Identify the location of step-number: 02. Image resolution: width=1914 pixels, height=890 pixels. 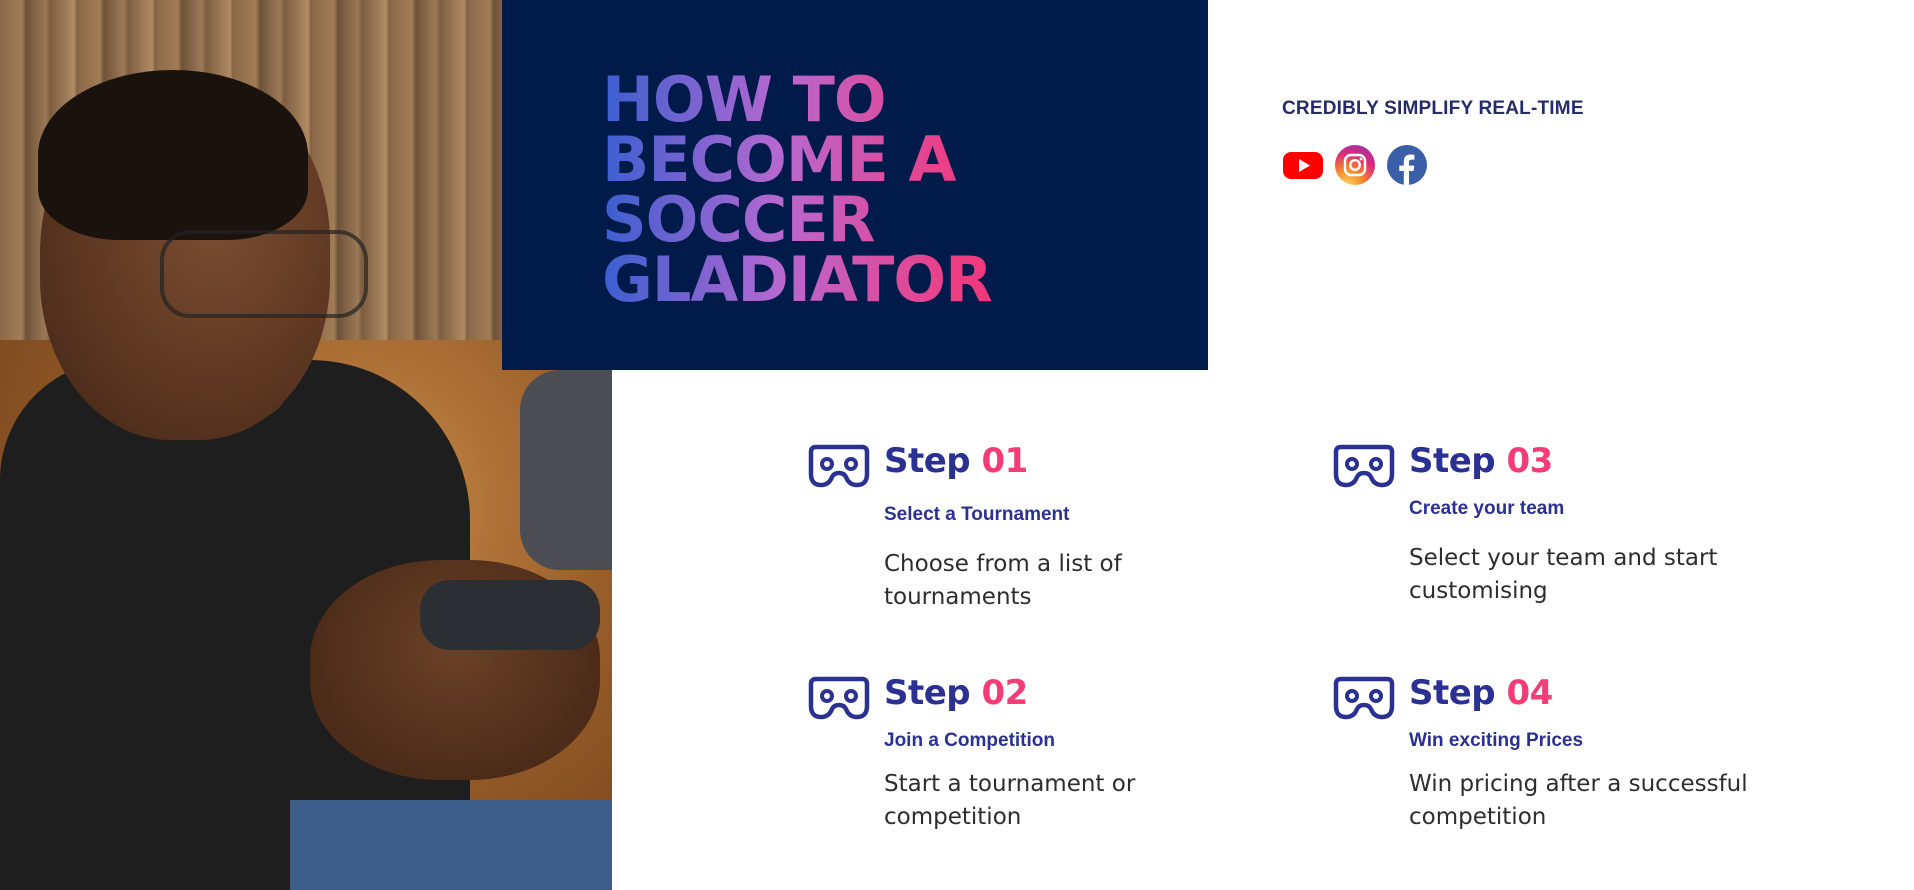
(1004, 693).